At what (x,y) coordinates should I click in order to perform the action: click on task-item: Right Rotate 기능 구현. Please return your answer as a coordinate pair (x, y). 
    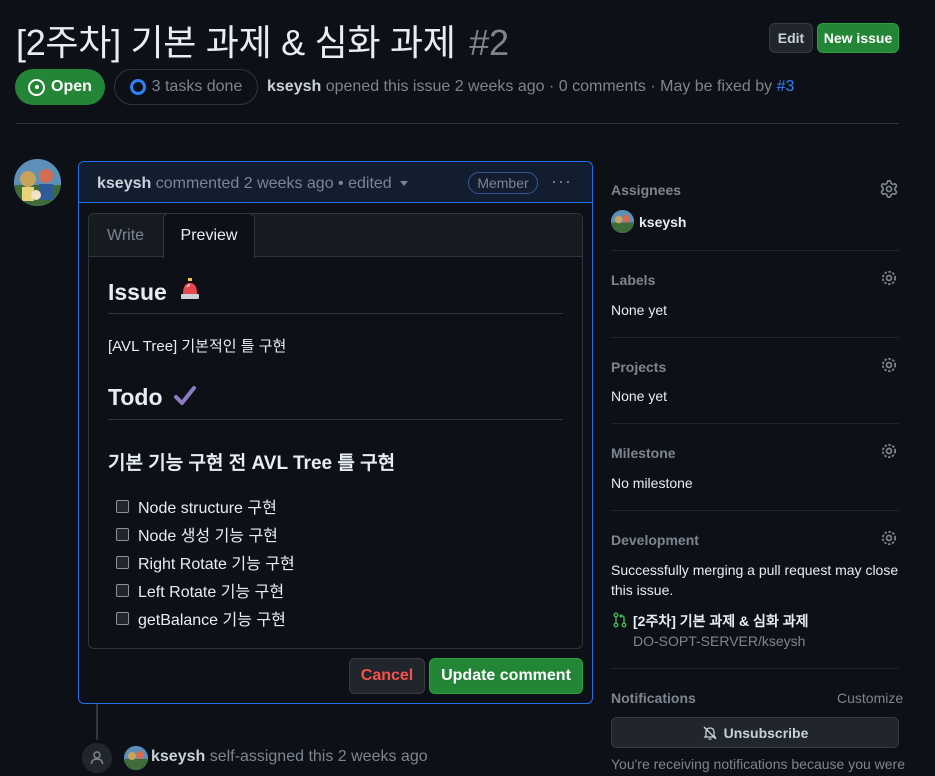
    Looking at the image, I should click on (205, 562).